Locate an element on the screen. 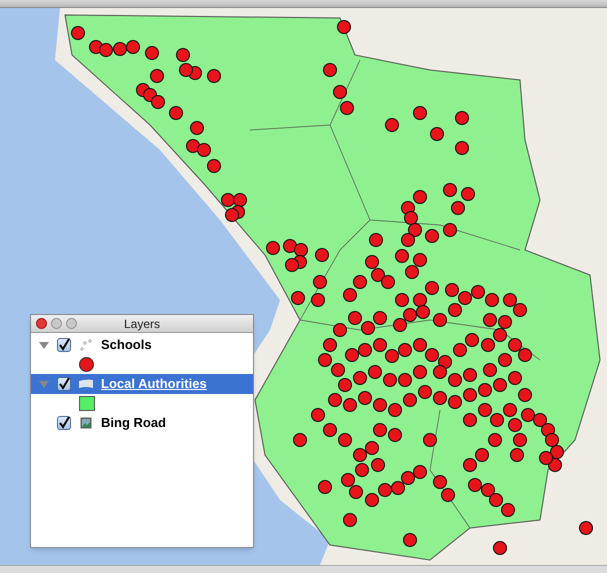 The width and height of the screenshot is (607, 573). layer-name: Schools is located at coordinates (126, 345).